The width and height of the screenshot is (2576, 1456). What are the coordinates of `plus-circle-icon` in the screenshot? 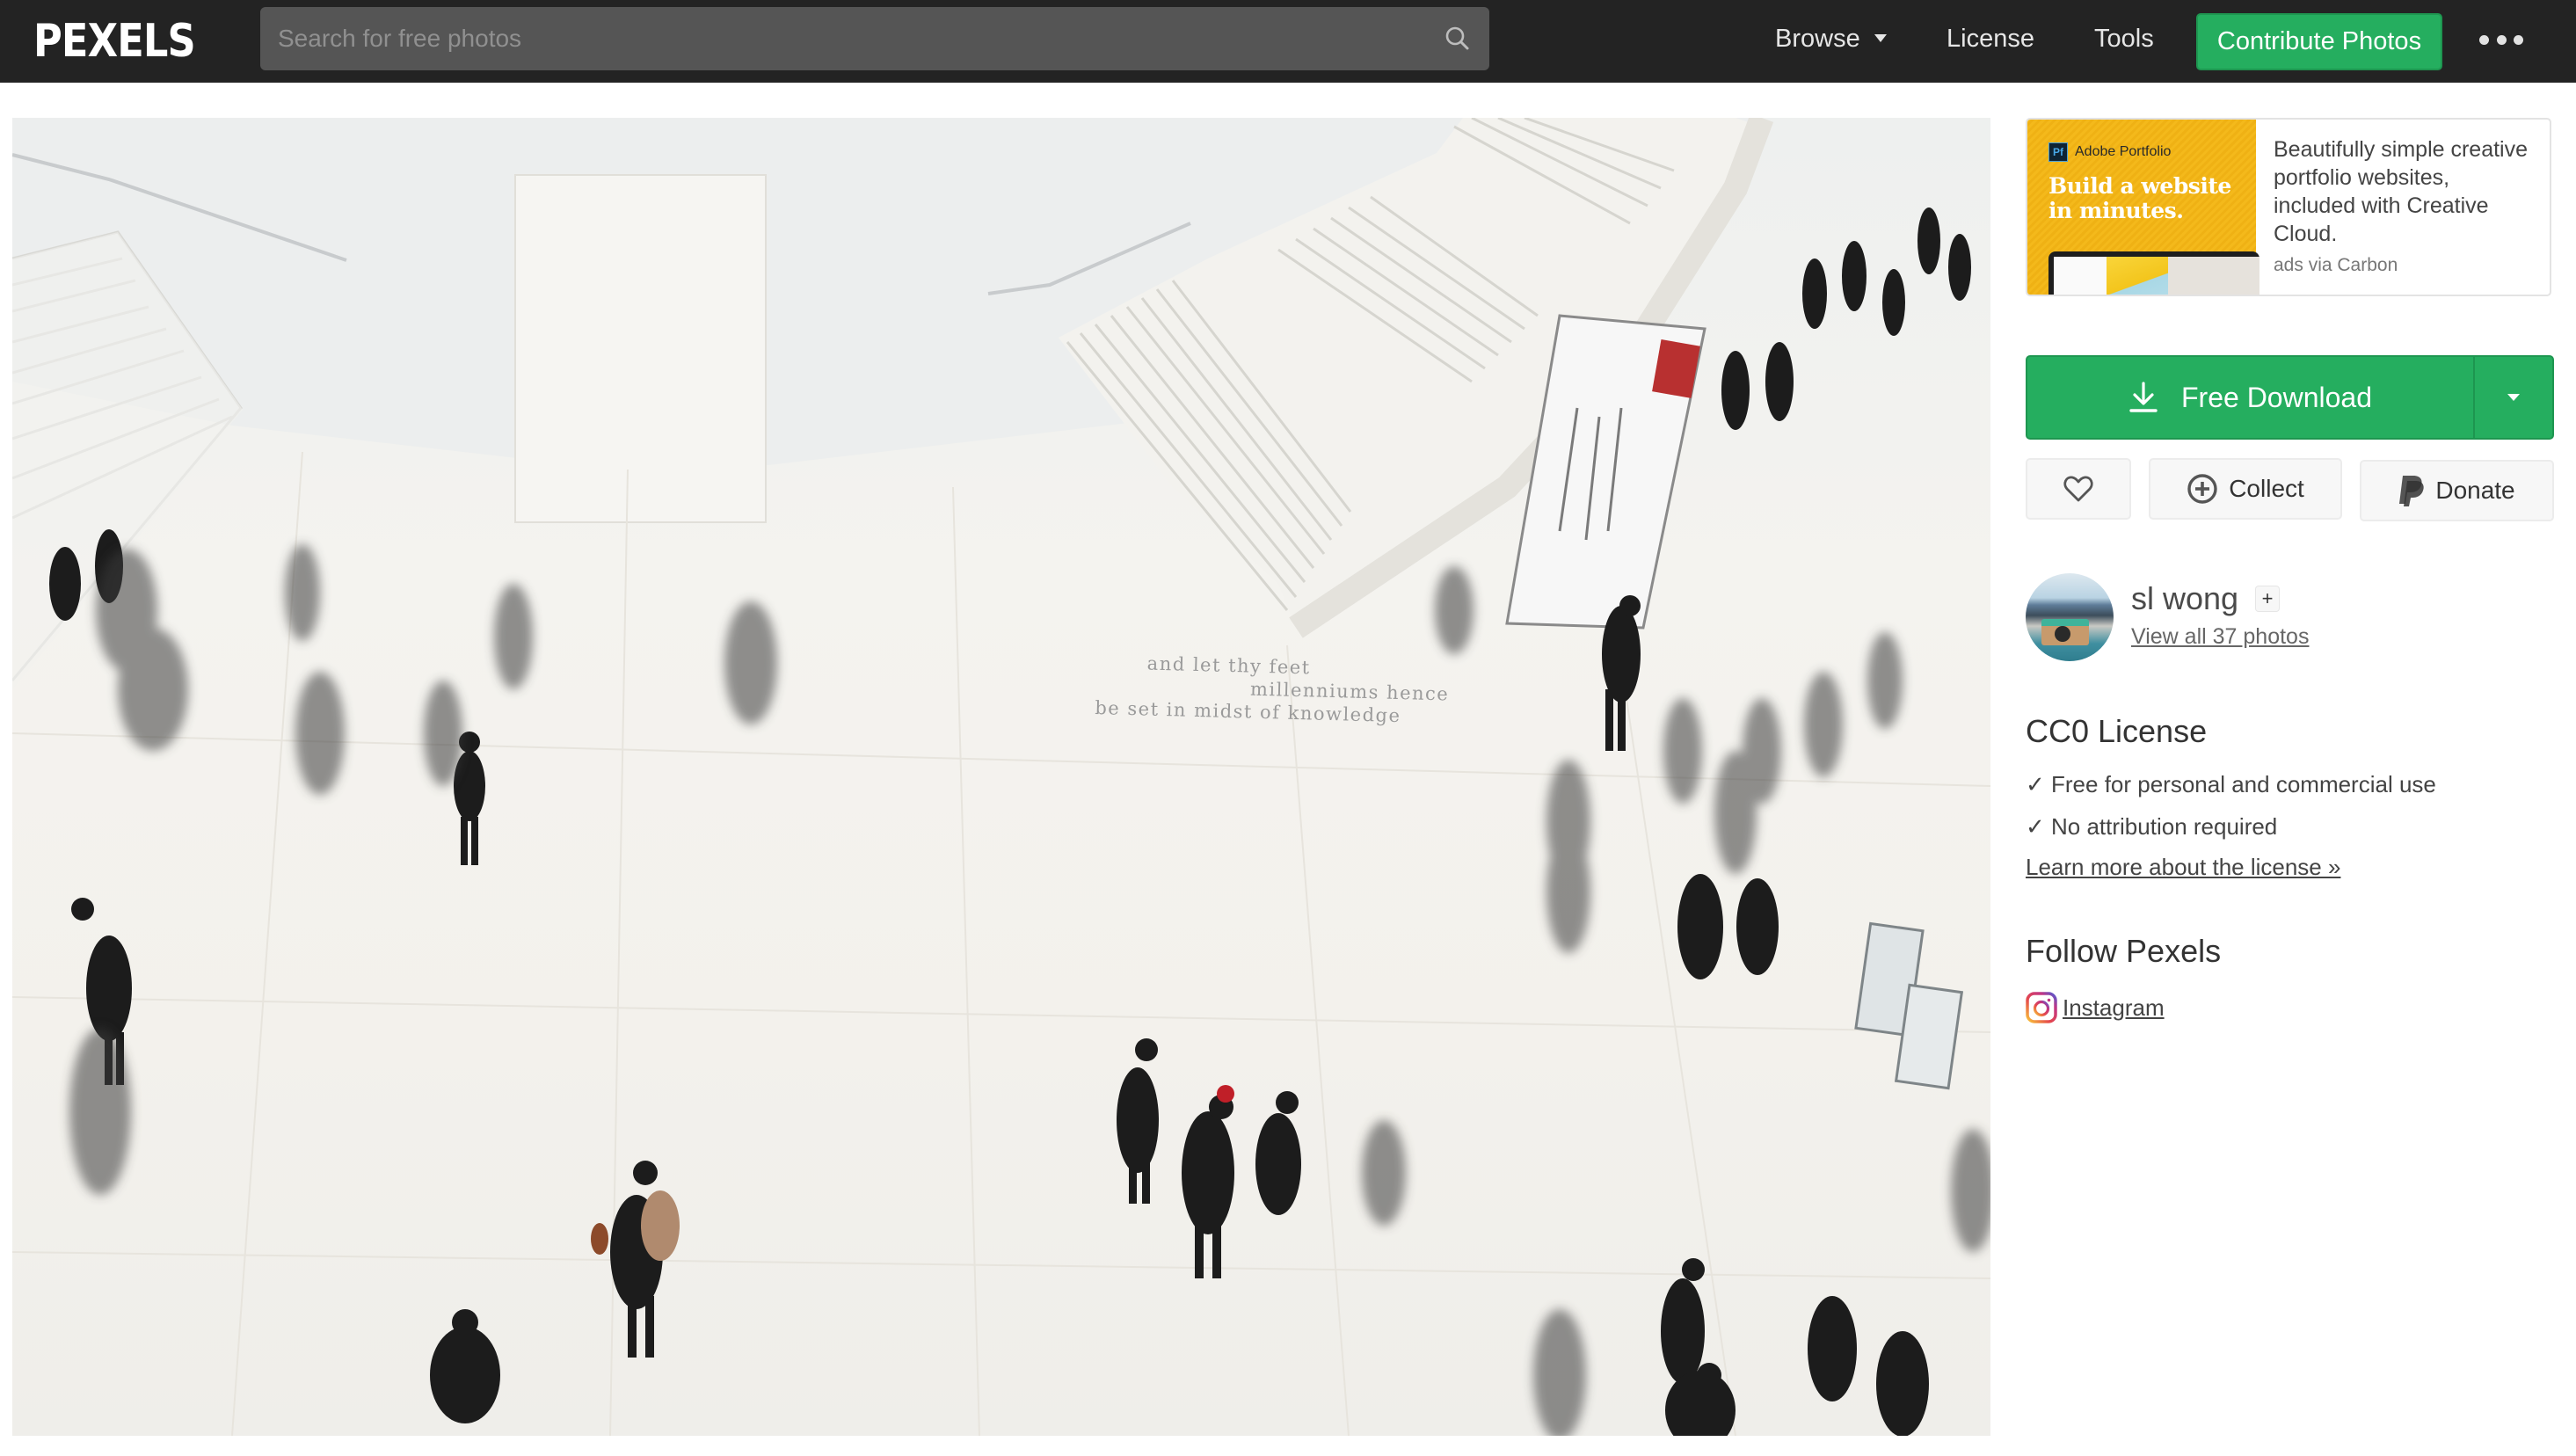 It's located at (2202, 489).